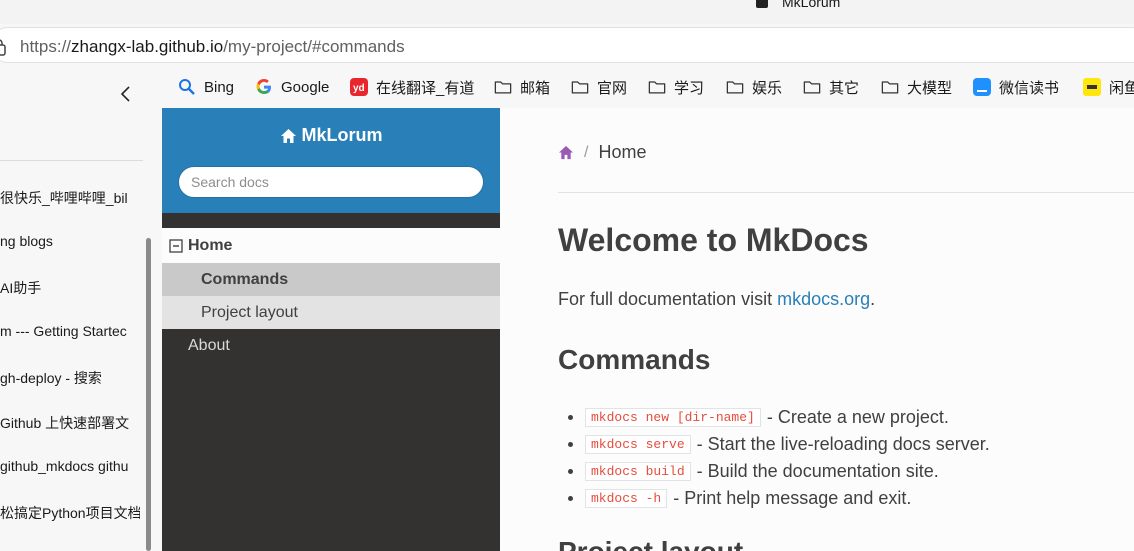  What do you see at coordinates (762, 4) in the screenshot?
I see `tab-favicon-icon` at bounding box center [762, 4].